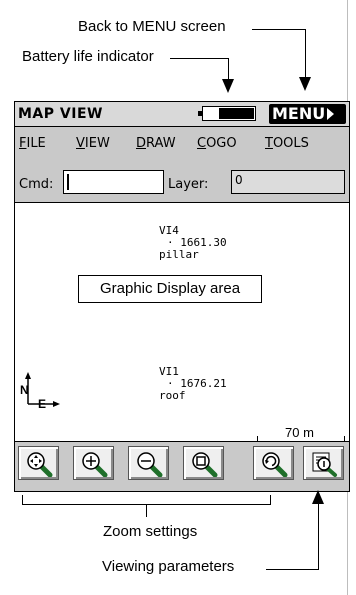 The height and width of the screenshot is (595, 356). Describe the element at coordinates (288, 182) in the screenshot. I see `layer-field: 0` at that location.